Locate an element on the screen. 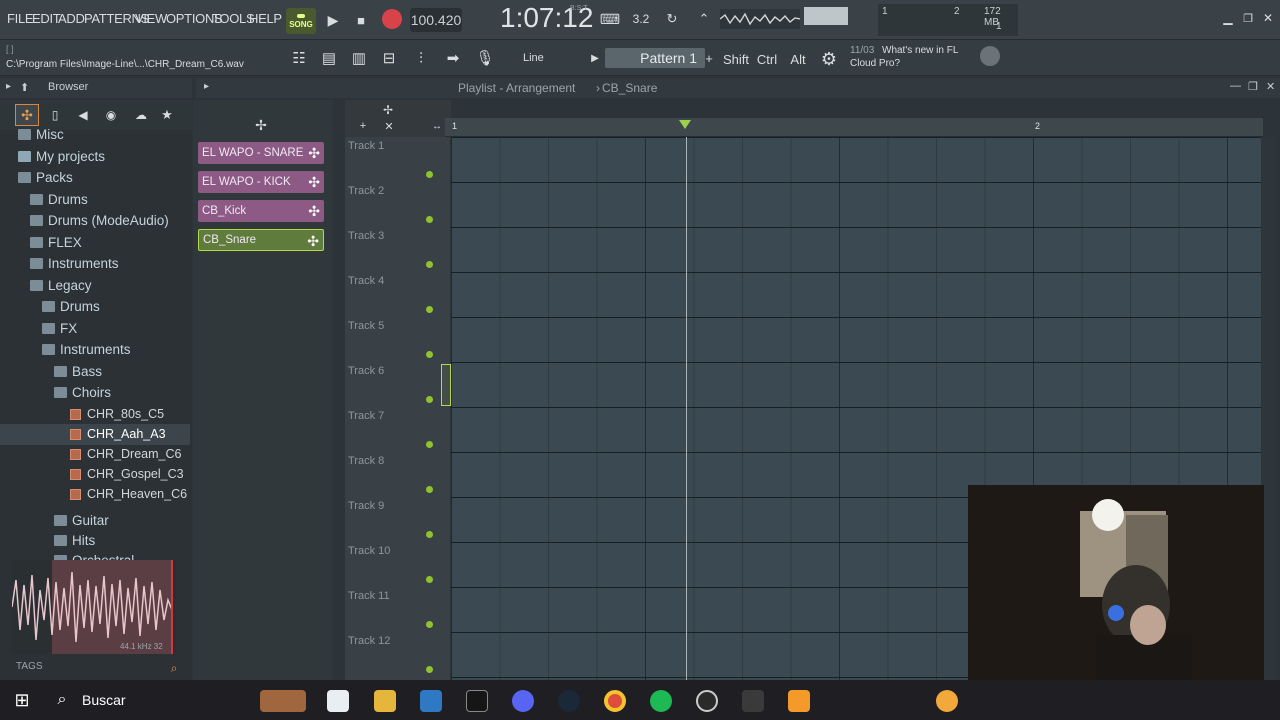 This screenshot has width=1280, height=720. track-label: Track 8 is located at coordinates (366, 461).